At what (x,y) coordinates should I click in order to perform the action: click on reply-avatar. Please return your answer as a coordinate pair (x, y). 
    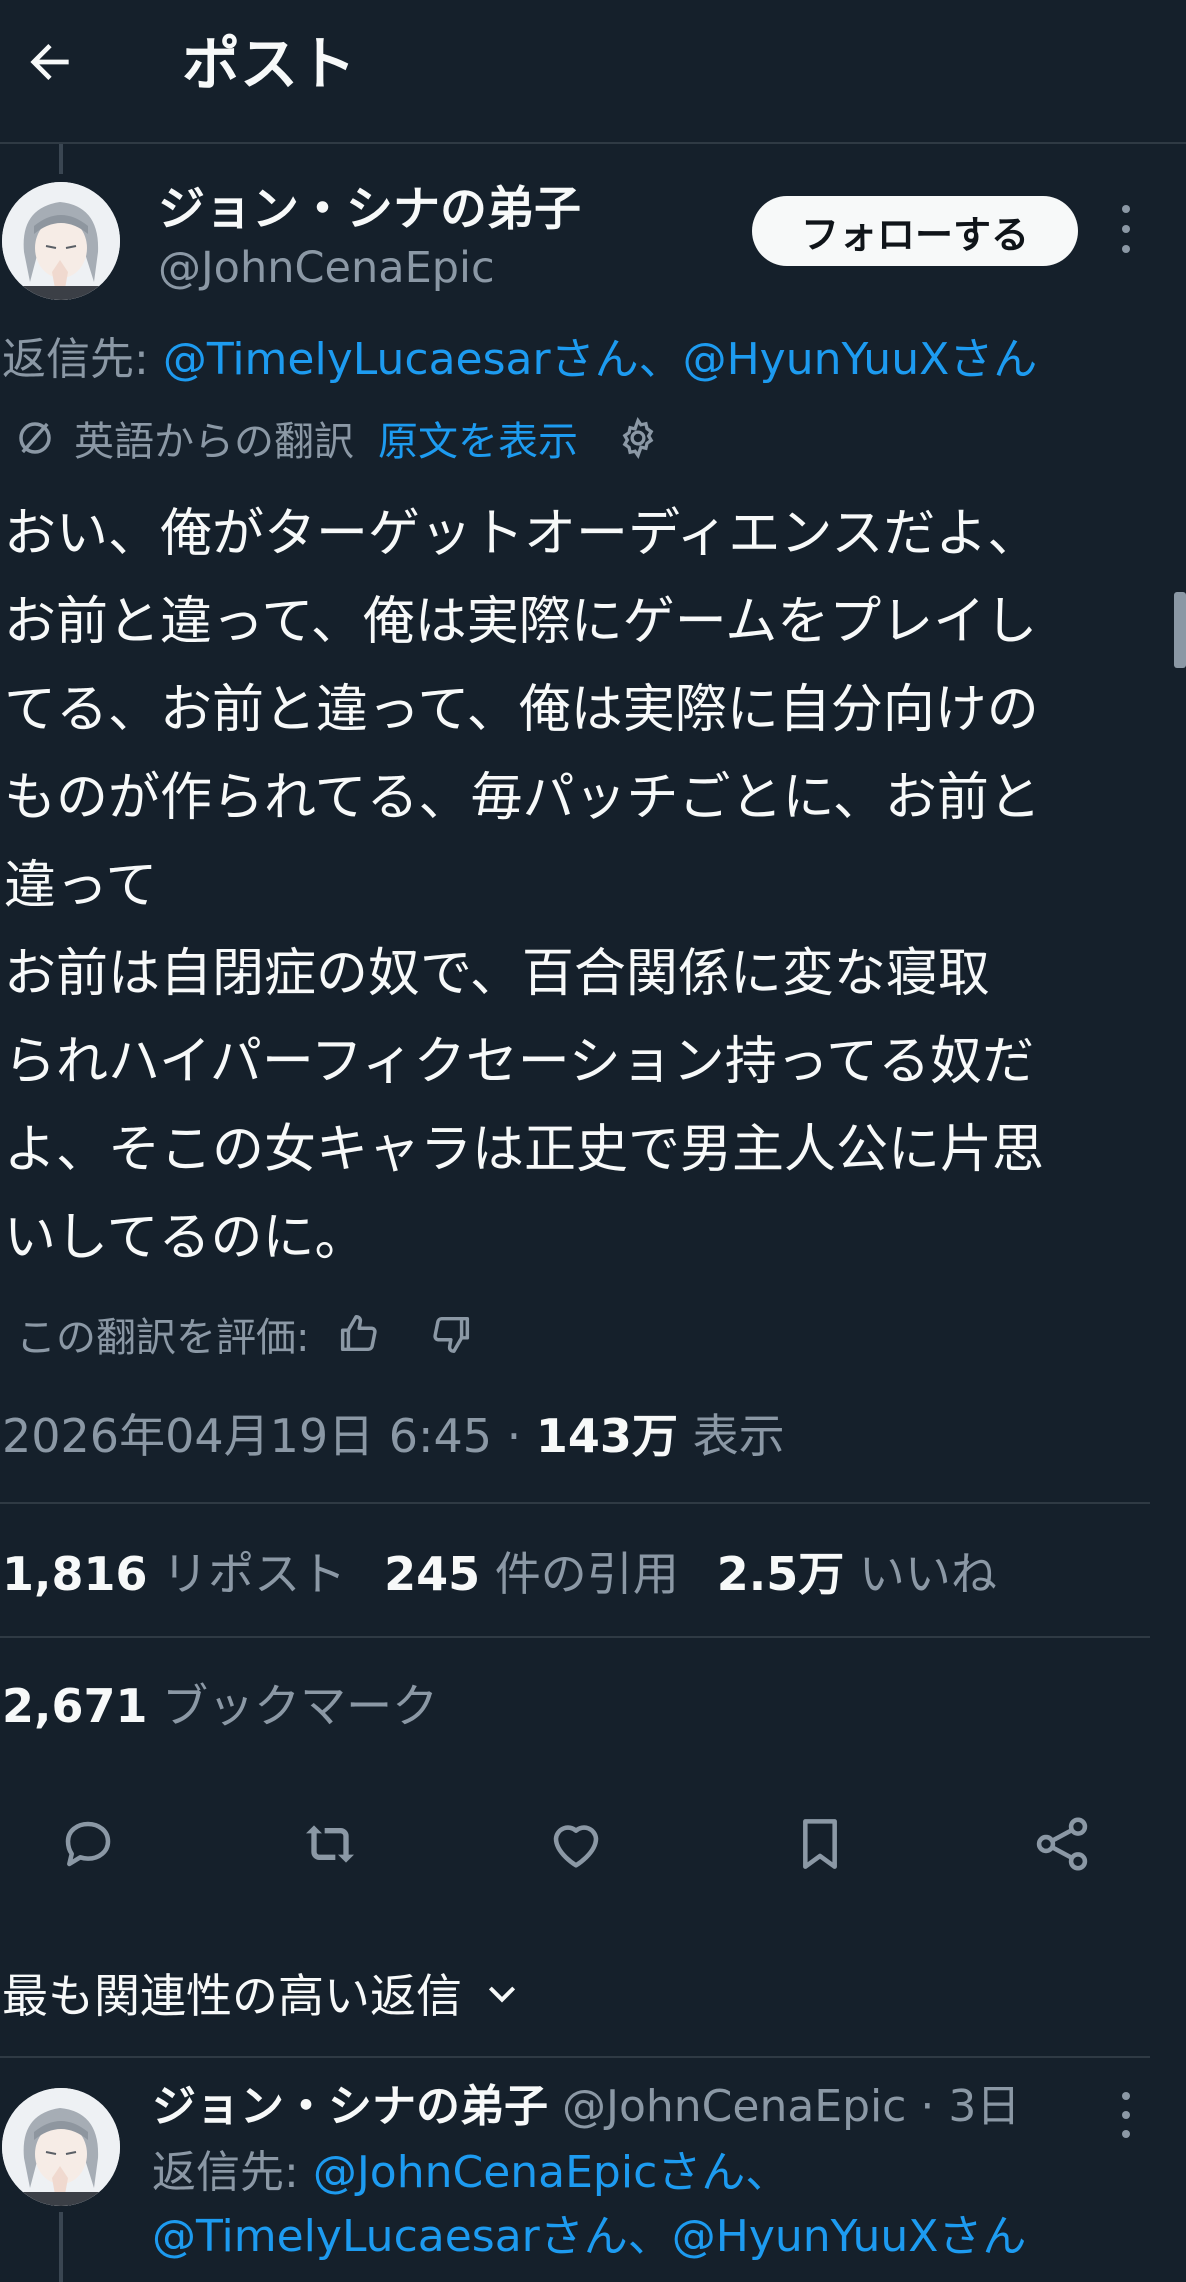
    Looking at the image, I should click on (61, 2147).